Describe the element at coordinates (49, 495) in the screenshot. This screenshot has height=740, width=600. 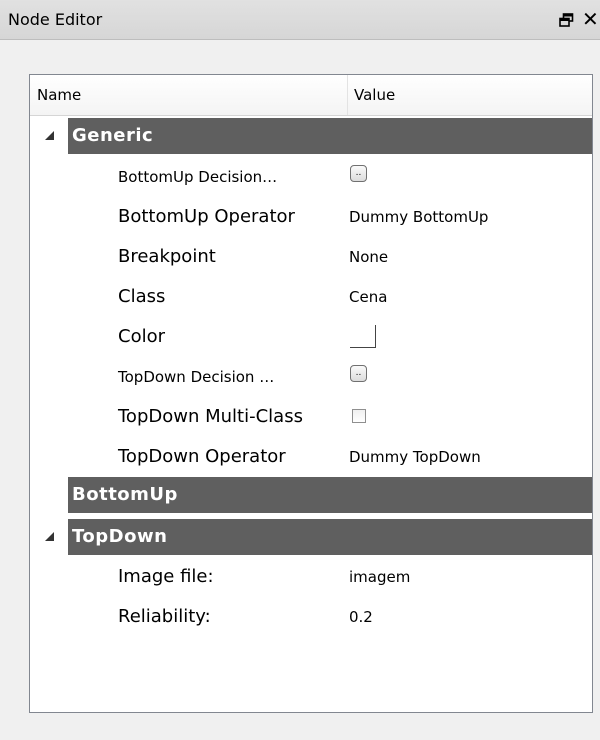
I see `category-margin` at that location.